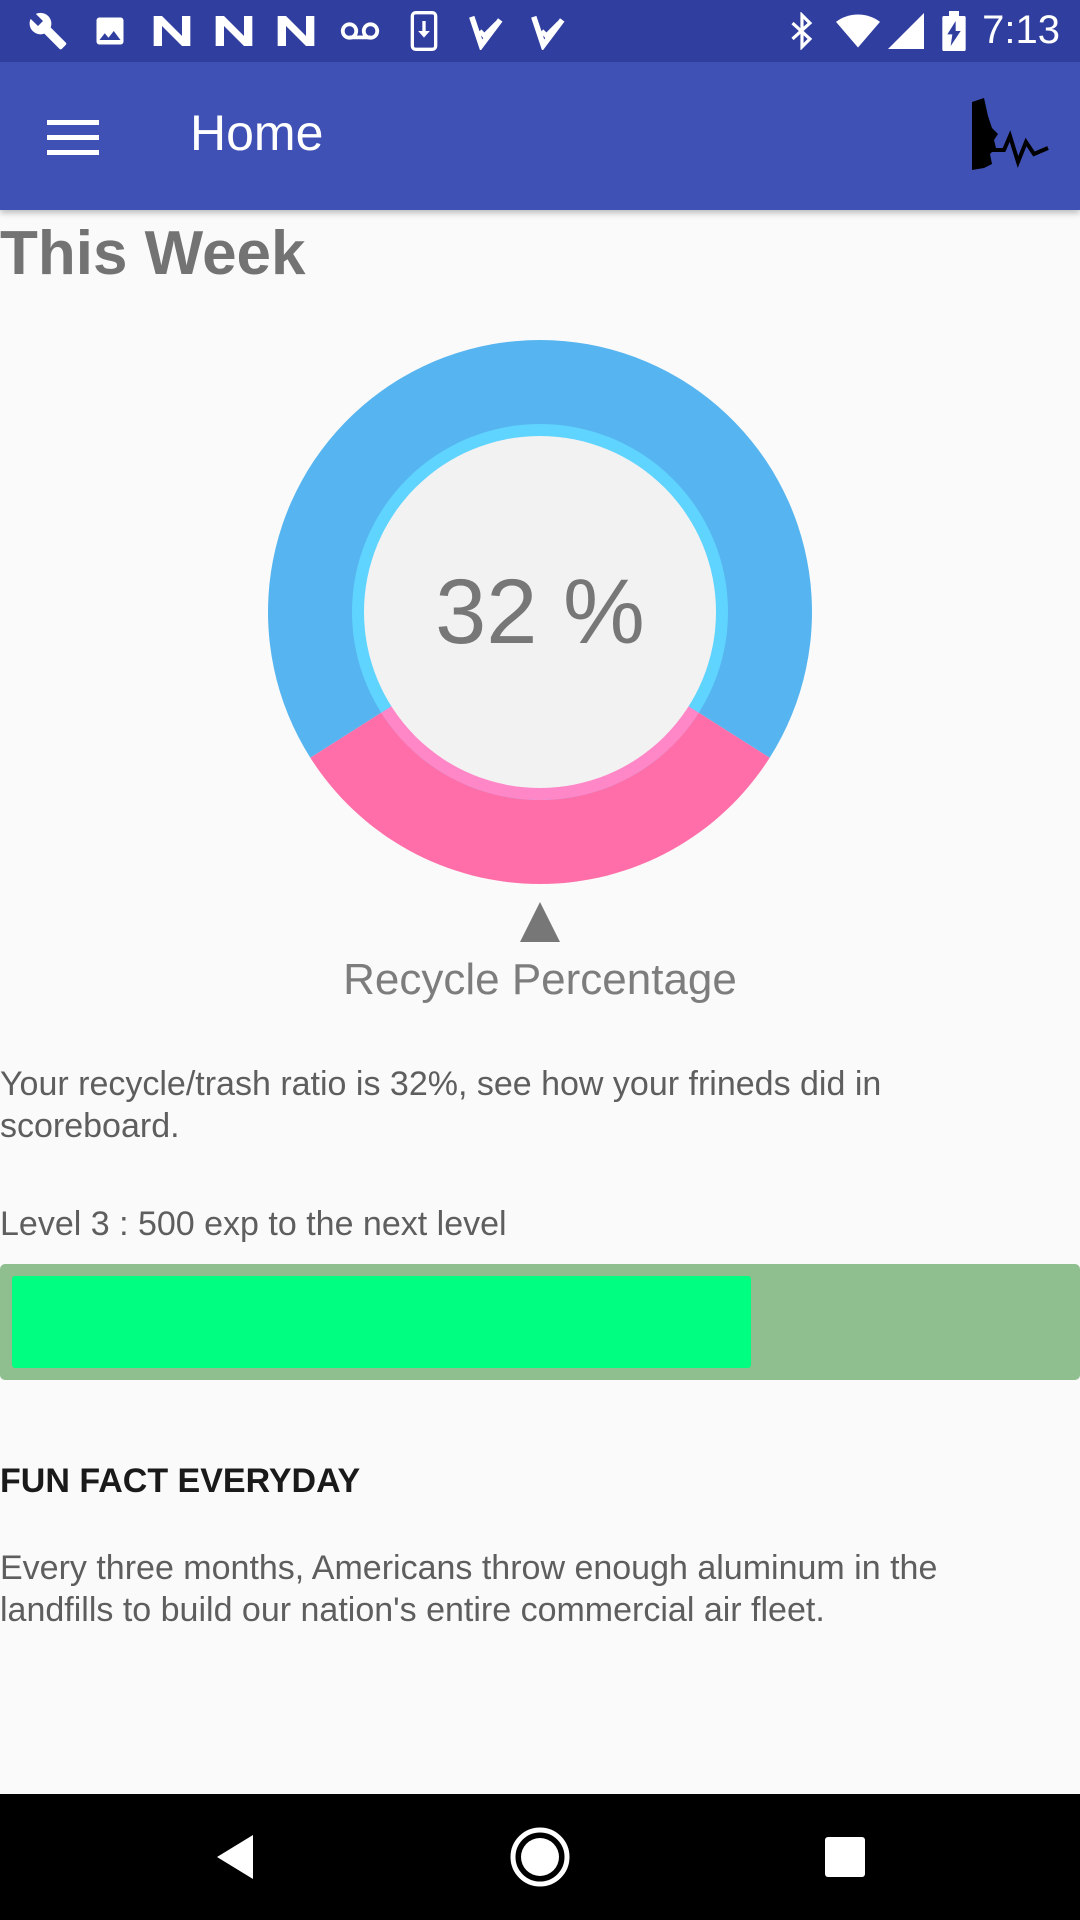 The image size is (1080, 1920). I want to click on signal-icon, so click(906, 31).